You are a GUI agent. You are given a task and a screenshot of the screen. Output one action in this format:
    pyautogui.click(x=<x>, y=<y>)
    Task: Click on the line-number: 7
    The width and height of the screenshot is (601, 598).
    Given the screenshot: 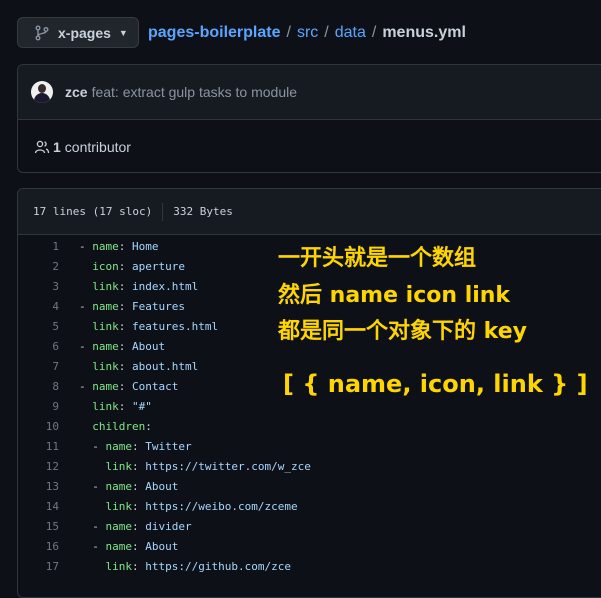 What is the action you would take?
    pyautogui.click(x=38, y=367)
    